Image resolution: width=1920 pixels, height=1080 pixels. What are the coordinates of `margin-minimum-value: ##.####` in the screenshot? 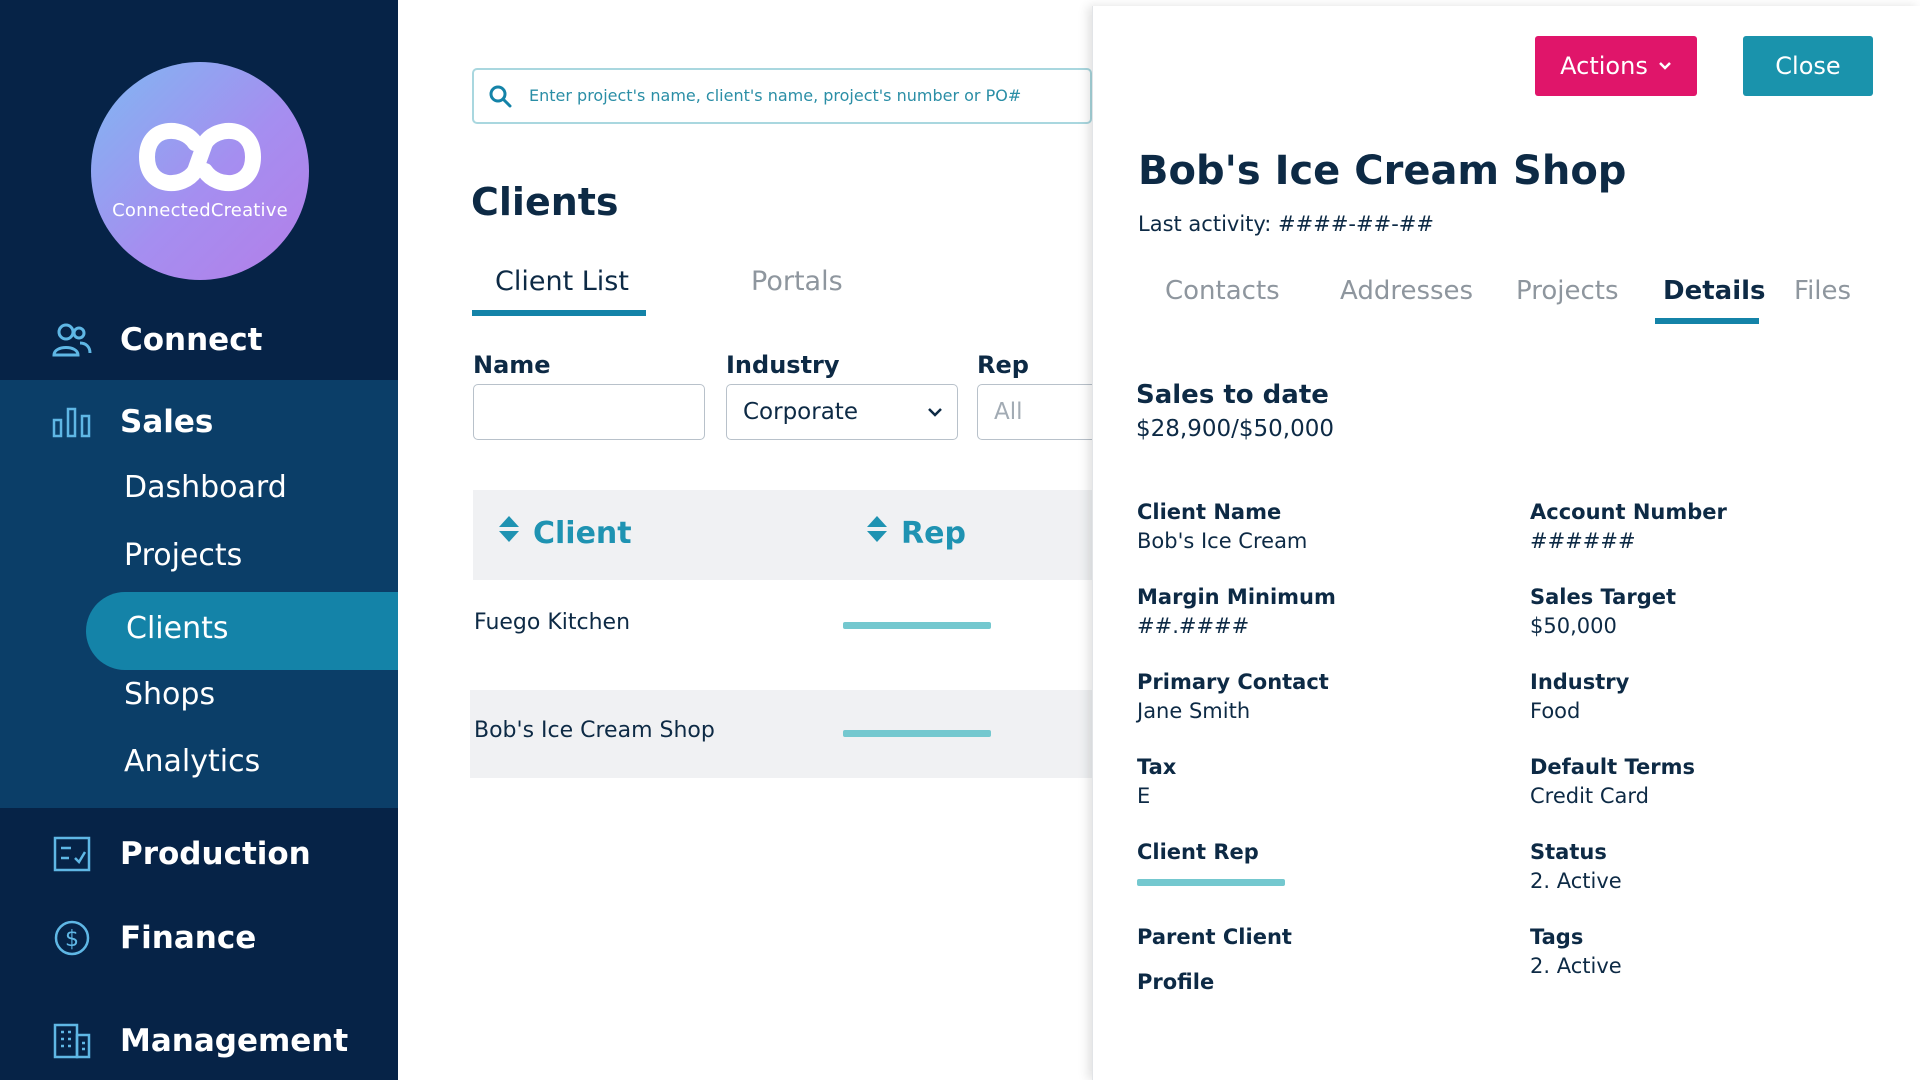 It's located at (1193, 626).